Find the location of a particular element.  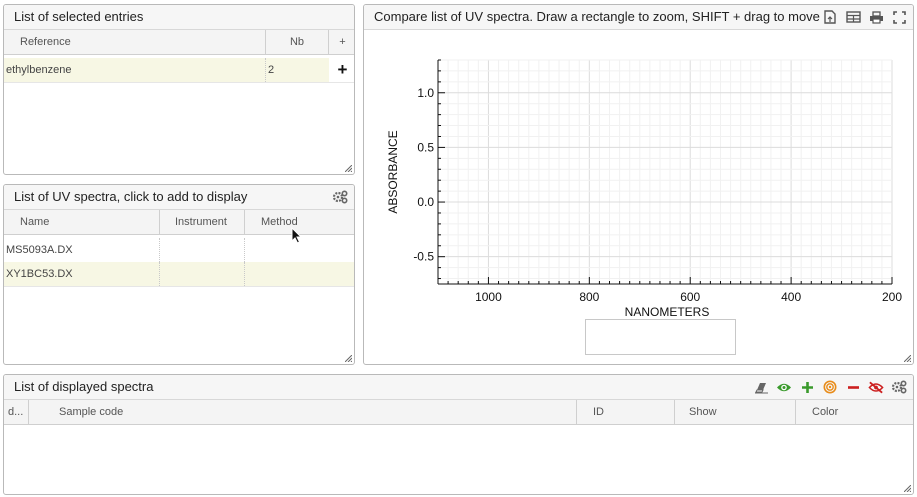

spectrum-name: XY1BC53.DX is located at coordinates (82, 274).